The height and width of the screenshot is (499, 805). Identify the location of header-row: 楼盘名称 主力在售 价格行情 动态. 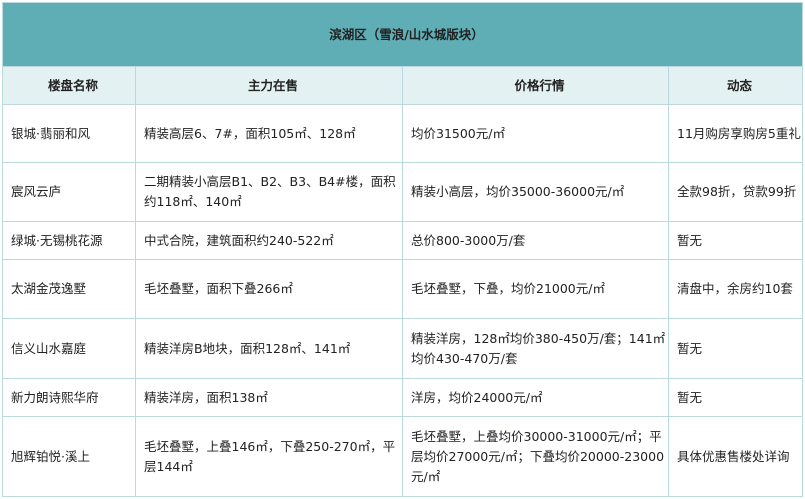
(403, 85).